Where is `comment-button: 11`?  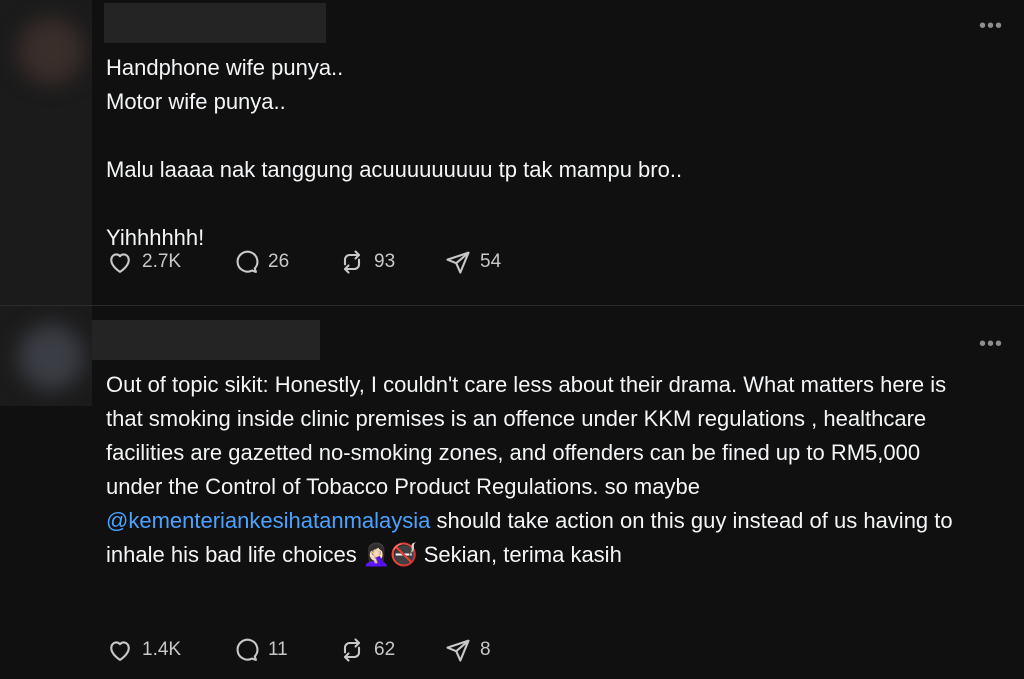
comment-button: 11 is located at coordinates (285, 650).